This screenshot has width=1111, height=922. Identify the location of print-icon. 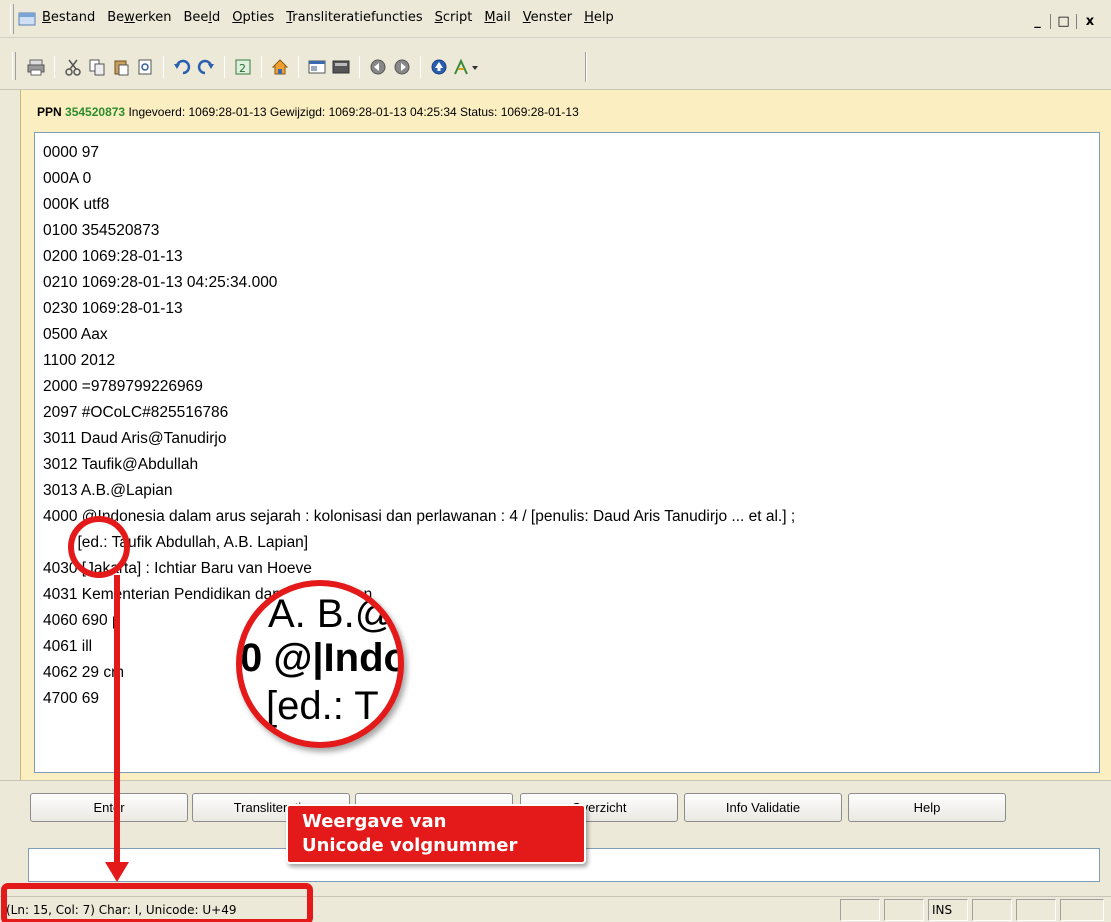
(36, 67).